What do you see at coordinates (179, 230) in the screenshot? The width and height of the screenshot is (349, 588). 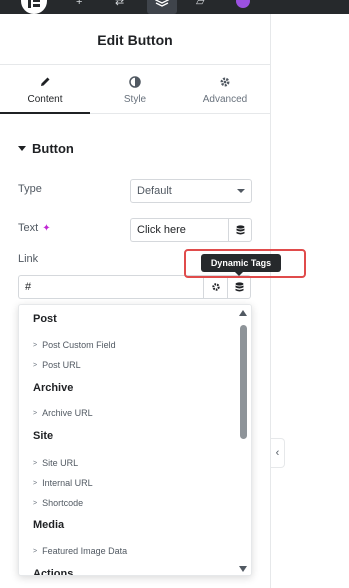 I see `text-input: Click here` at bounding box center [179, 230].